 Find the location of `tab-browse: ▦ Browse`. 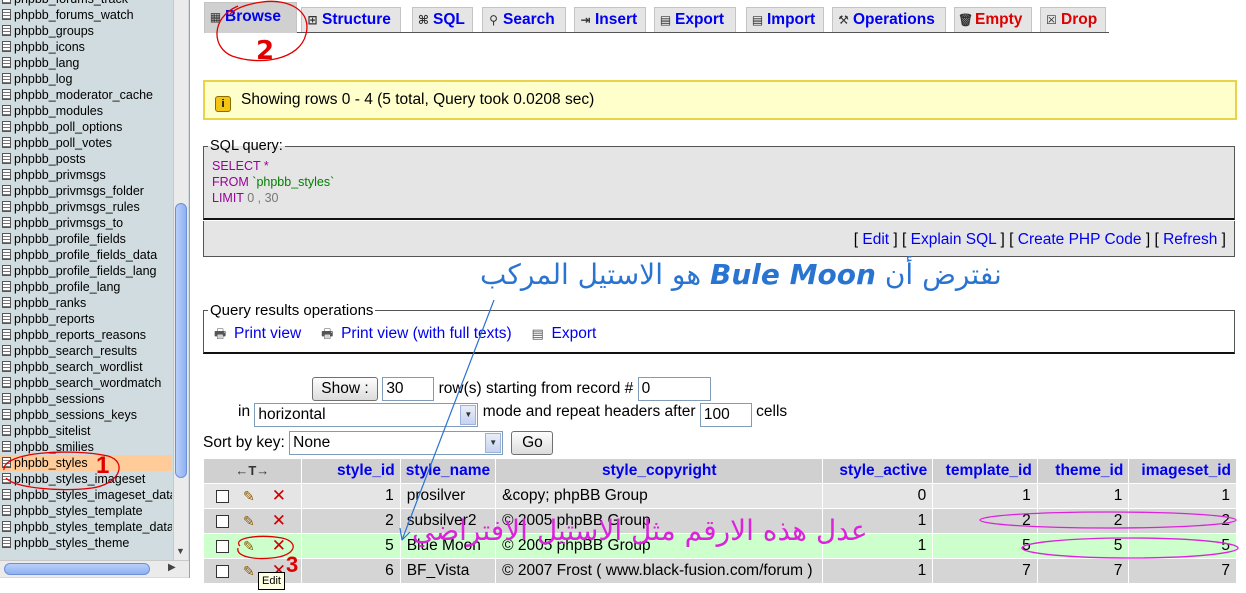

tab-browse: ▦ Browse is located at coordinates (250, 17).